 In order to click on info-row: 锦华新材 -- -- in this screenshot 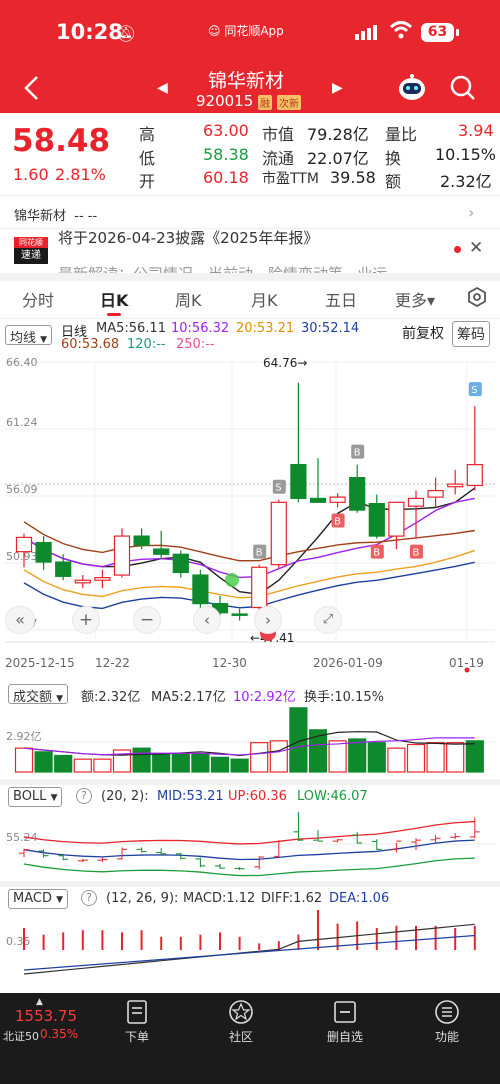, I will do `click(55, 214)`.